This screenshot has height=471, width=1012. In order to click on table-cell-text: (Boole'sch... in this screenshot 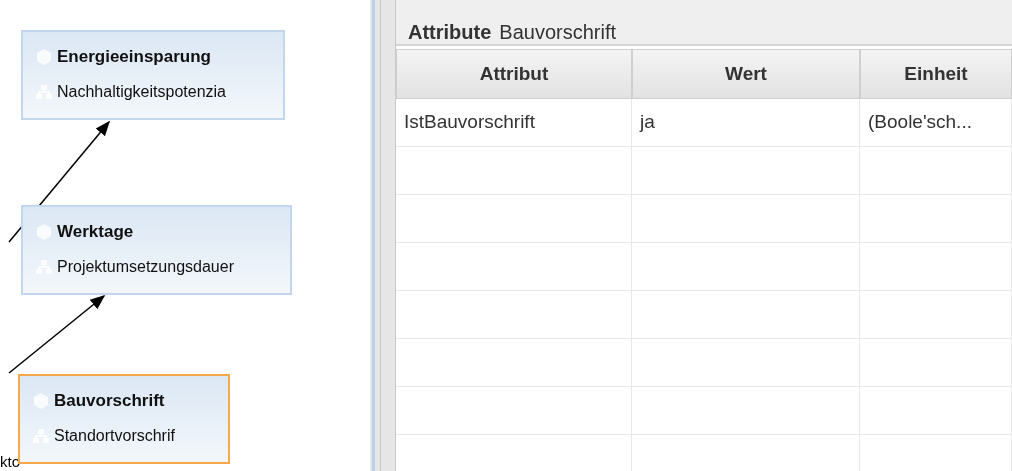, I will do `click(919, 122)`.